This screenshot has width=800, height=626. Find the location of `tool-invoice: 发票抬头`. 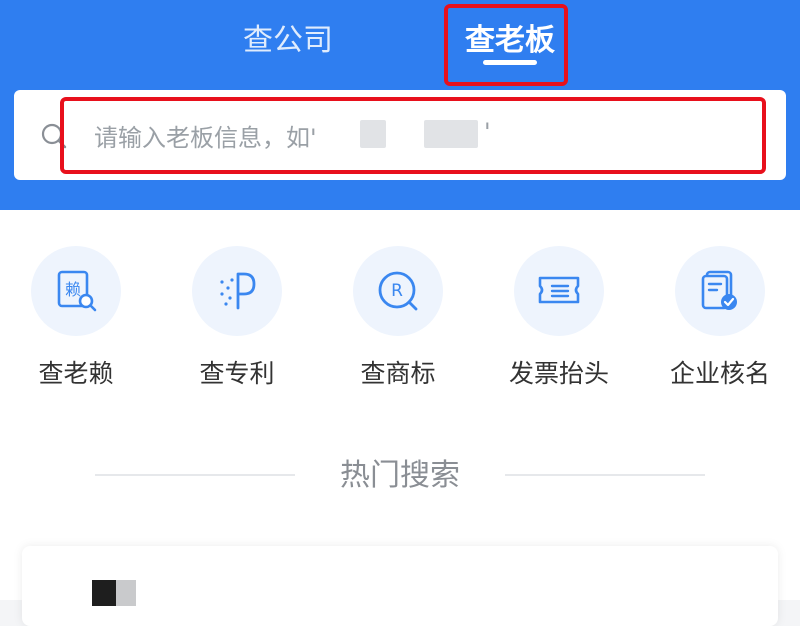

tool-invoice: 发票抬头 is located at coordinates (559, 318).